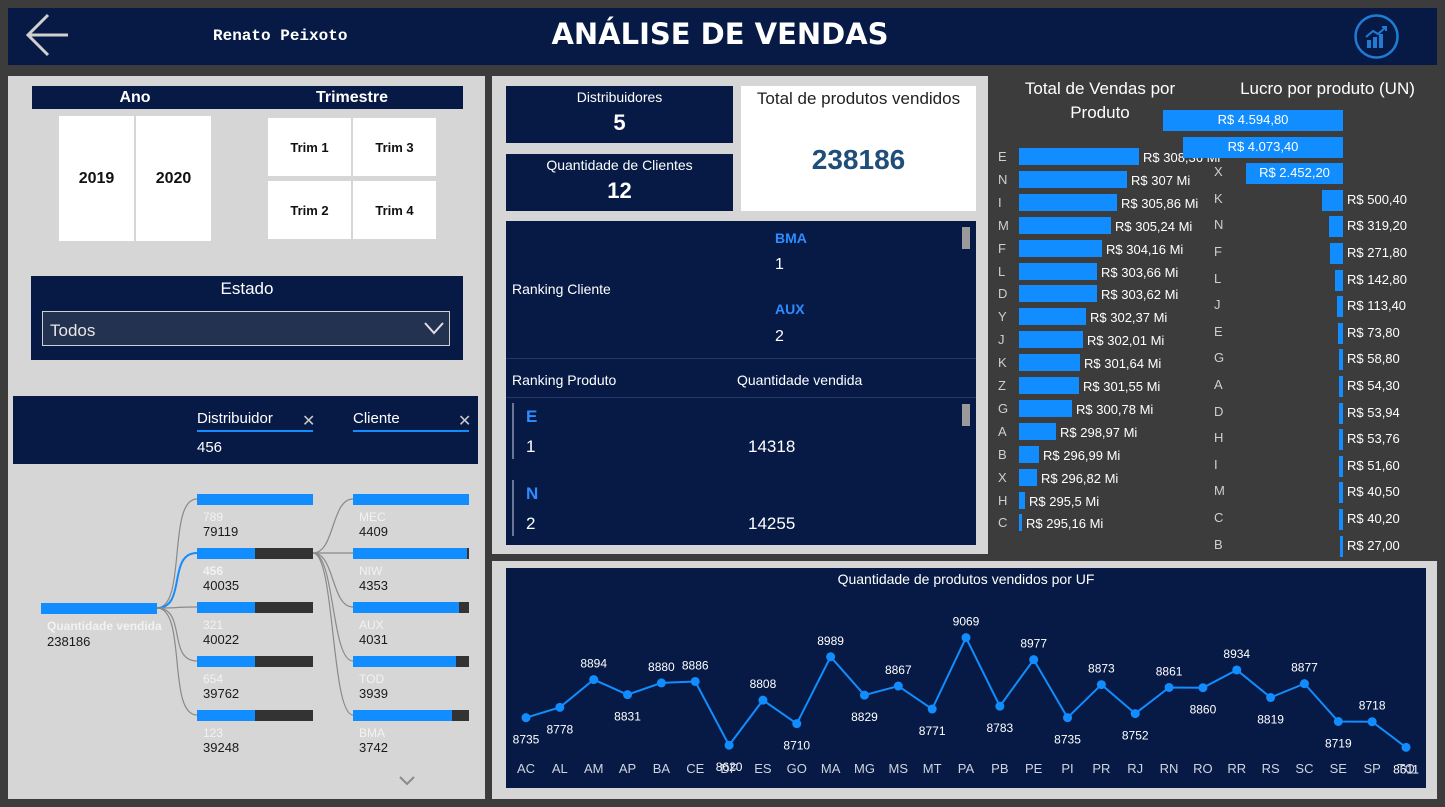 This screenshot has height=807, width=1445. What do you see at coordinates (1169, 768) in the screenshot?
I see `uf-x-tick-label: RN` at bounding box center [1169, 768].